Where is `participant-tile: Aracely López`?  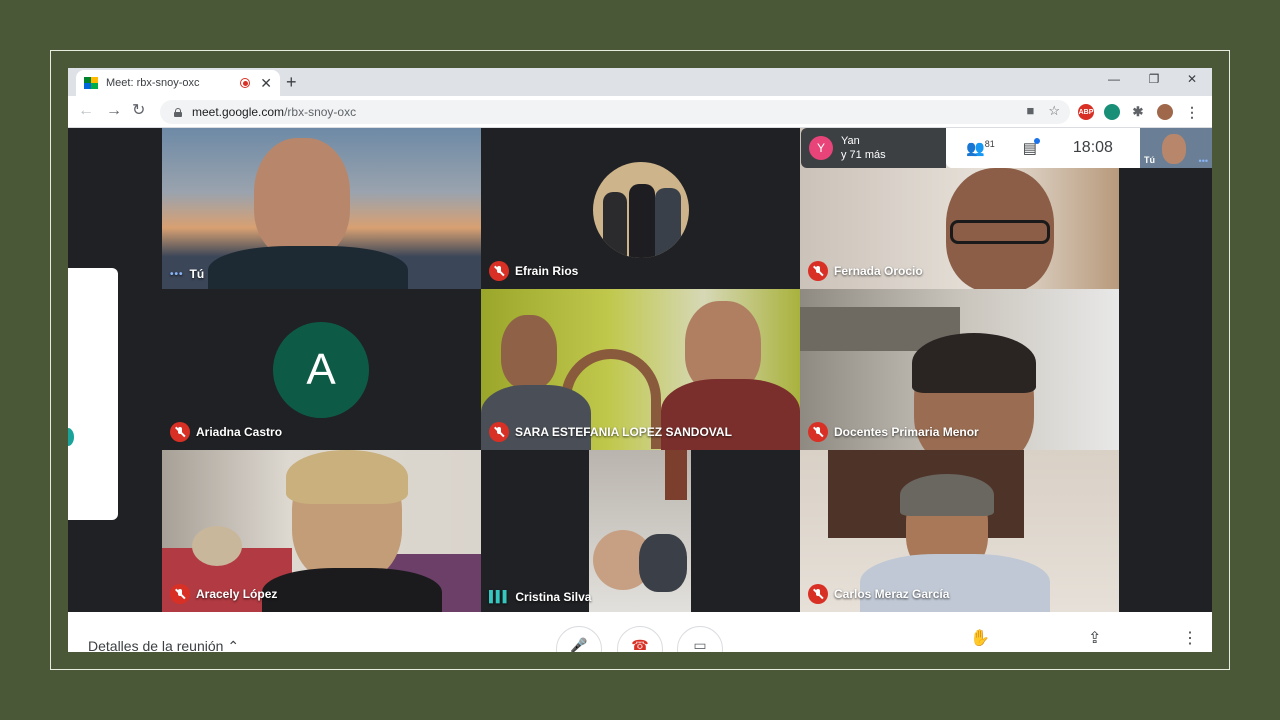 participant-tile: Aracely López is located at coordinates (321, 531).